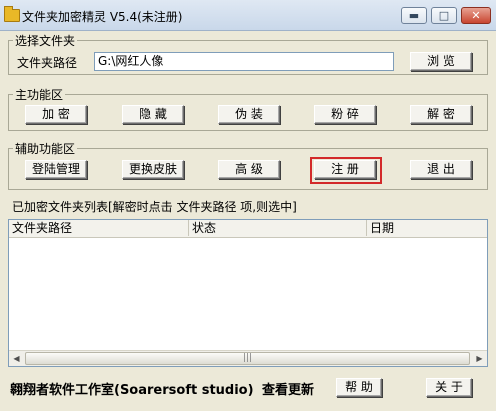 This screenshot has width=496, height=411. I want to click on maximize-icon: □, so click(444, 15).